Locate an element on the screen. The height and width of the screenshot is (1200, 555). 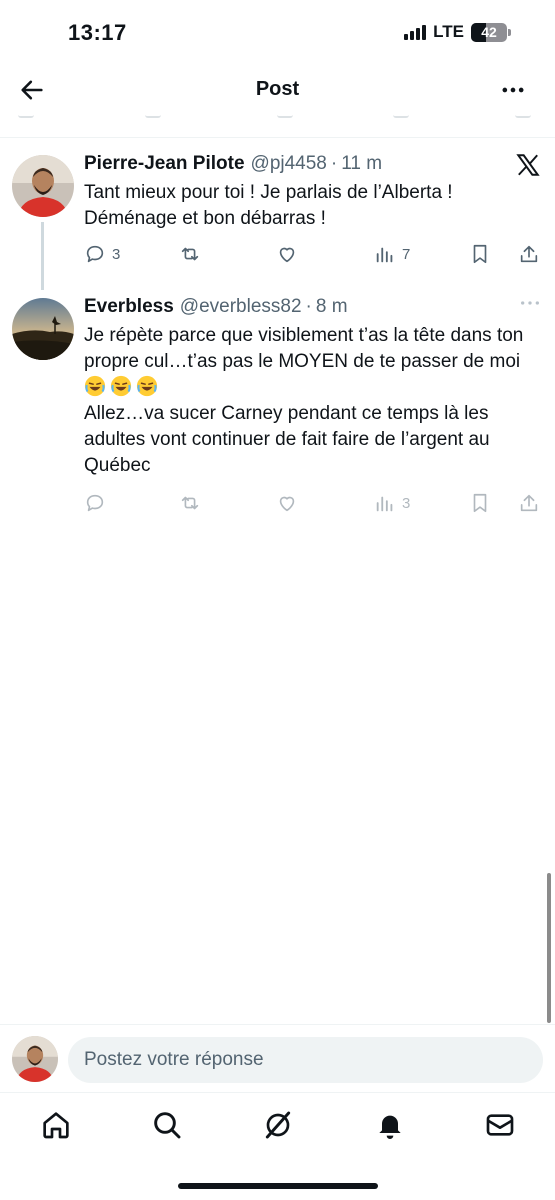
reply-input is located at coordinates (305, 1060).